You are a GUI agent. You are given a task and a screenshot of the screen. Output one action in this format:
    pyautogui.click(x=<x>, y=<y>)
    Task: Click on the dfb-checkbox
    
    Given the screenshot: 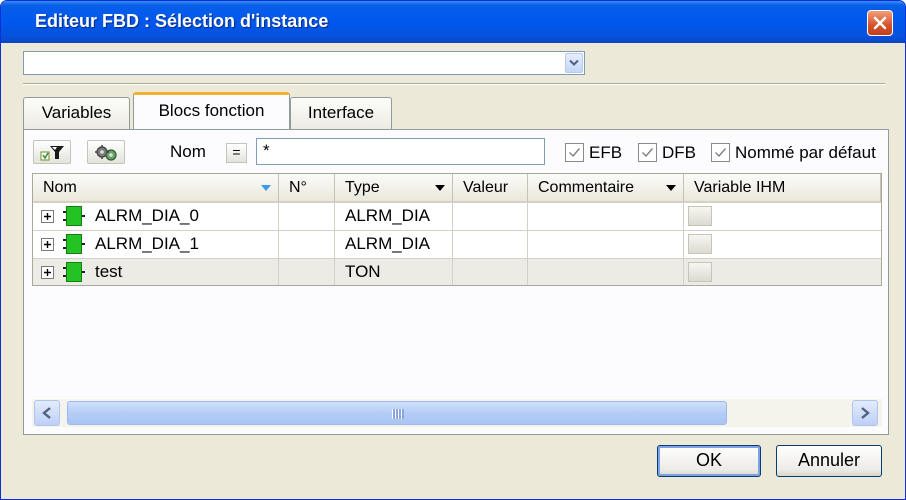 What is the action you would take?
    pyautogui.click(x=647, y=152)
    